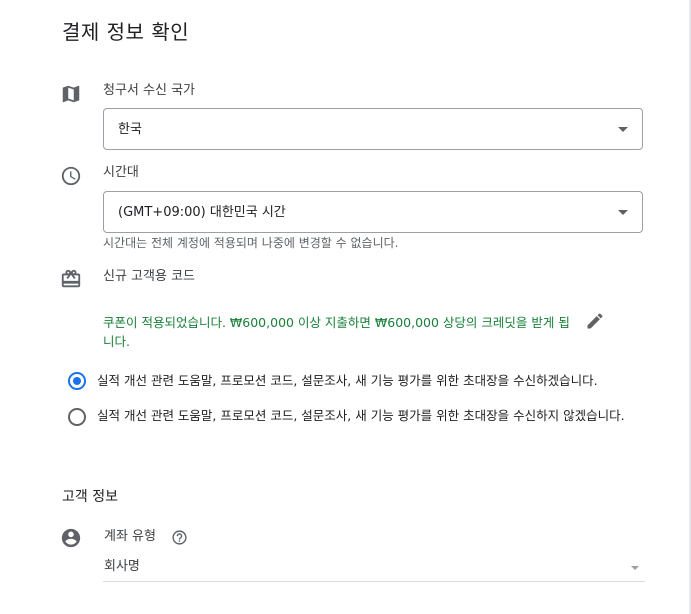 The height and width of the screenshot is (614, 691). What do you see at coordinates (71, 538) in the screenshot?
I see `account-circle-icon` at bounding box center [71, 538].